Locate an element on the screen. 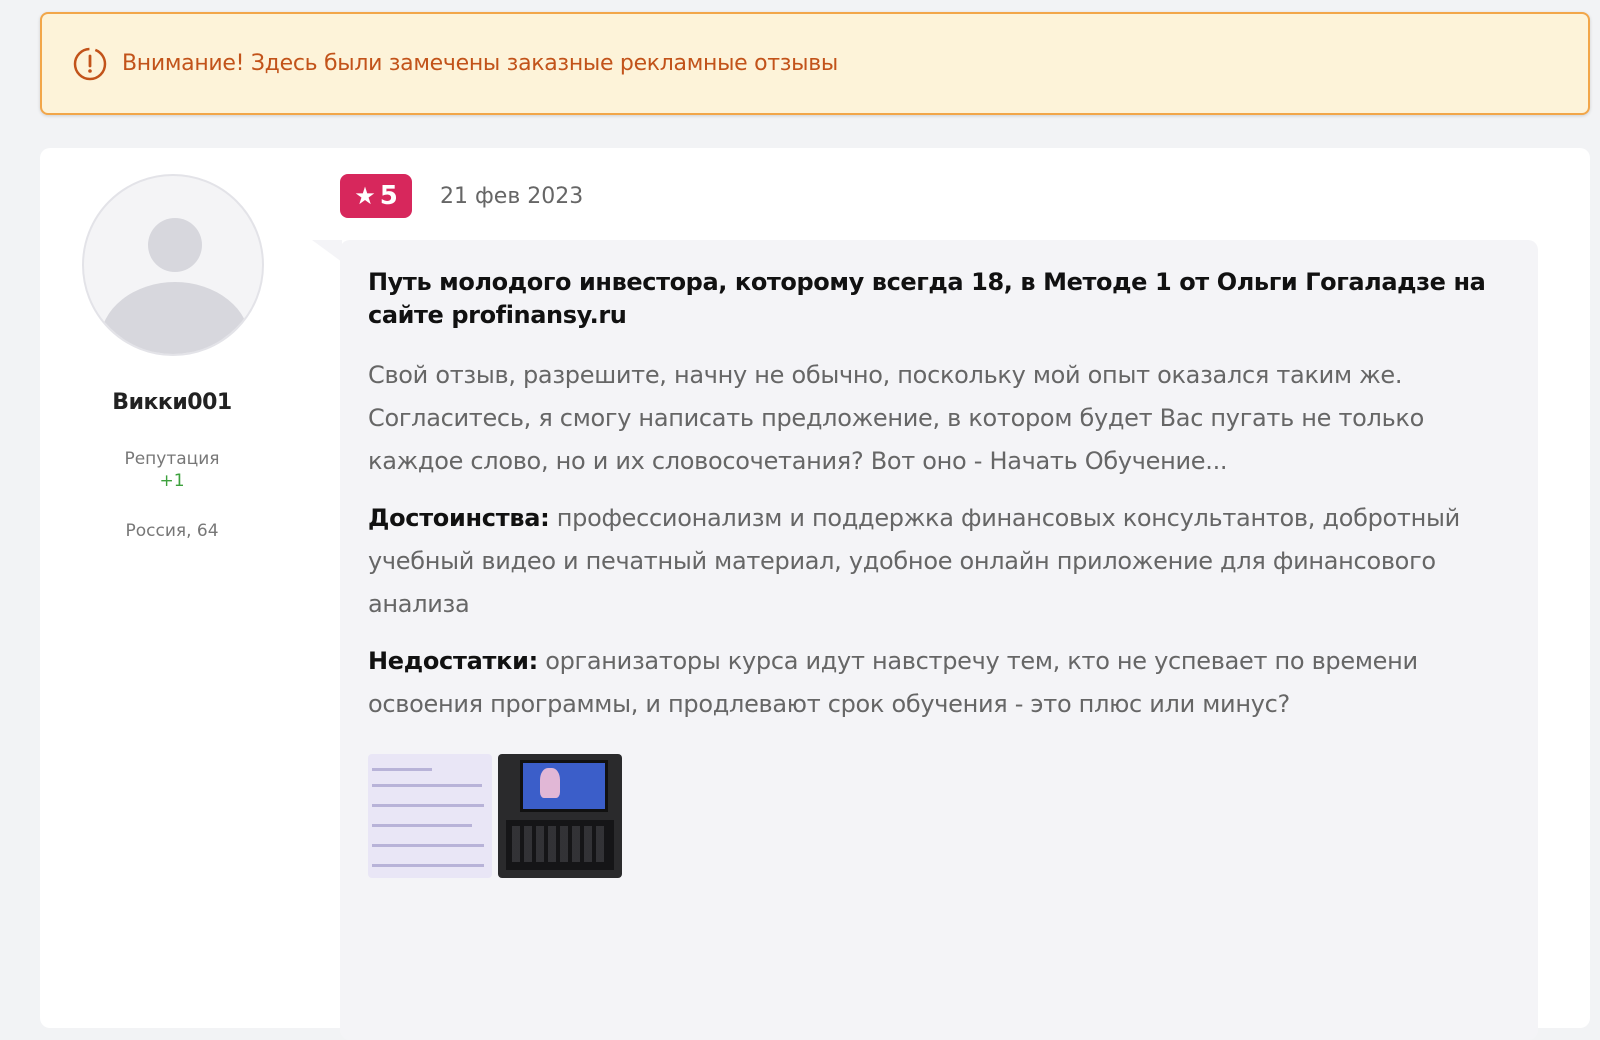 This screenshot has width=1600, height=1040. review-date: 21 фев 2023 is located at coordinates (512, 196).